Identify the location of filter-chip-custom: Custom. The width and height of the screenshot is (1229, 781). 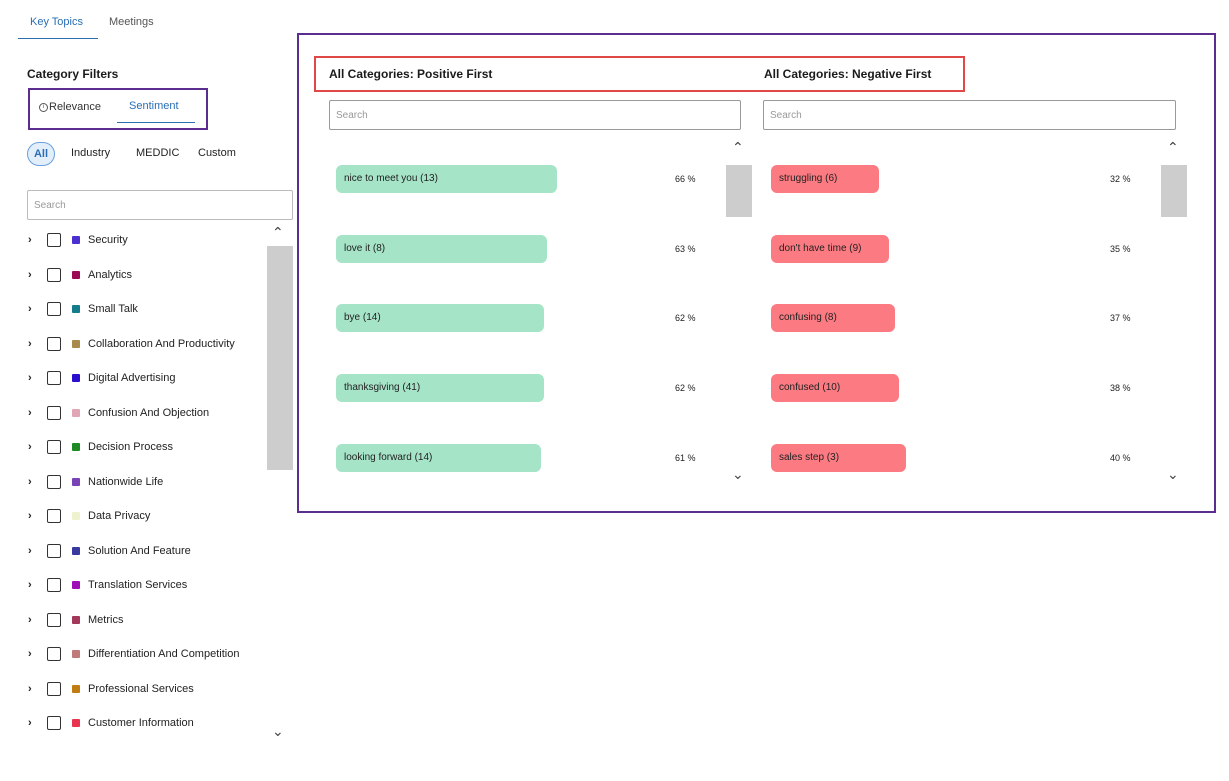
(217, 153).